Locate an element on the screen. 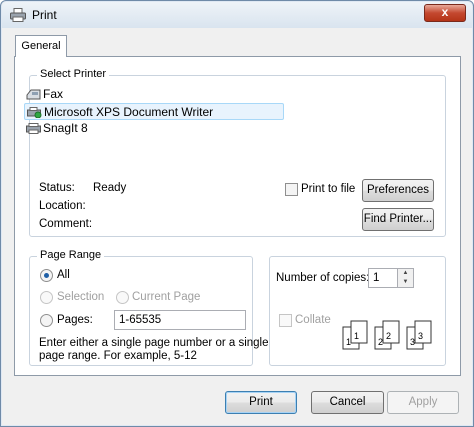  collate-checkbox is located at coordinates (285, 320).